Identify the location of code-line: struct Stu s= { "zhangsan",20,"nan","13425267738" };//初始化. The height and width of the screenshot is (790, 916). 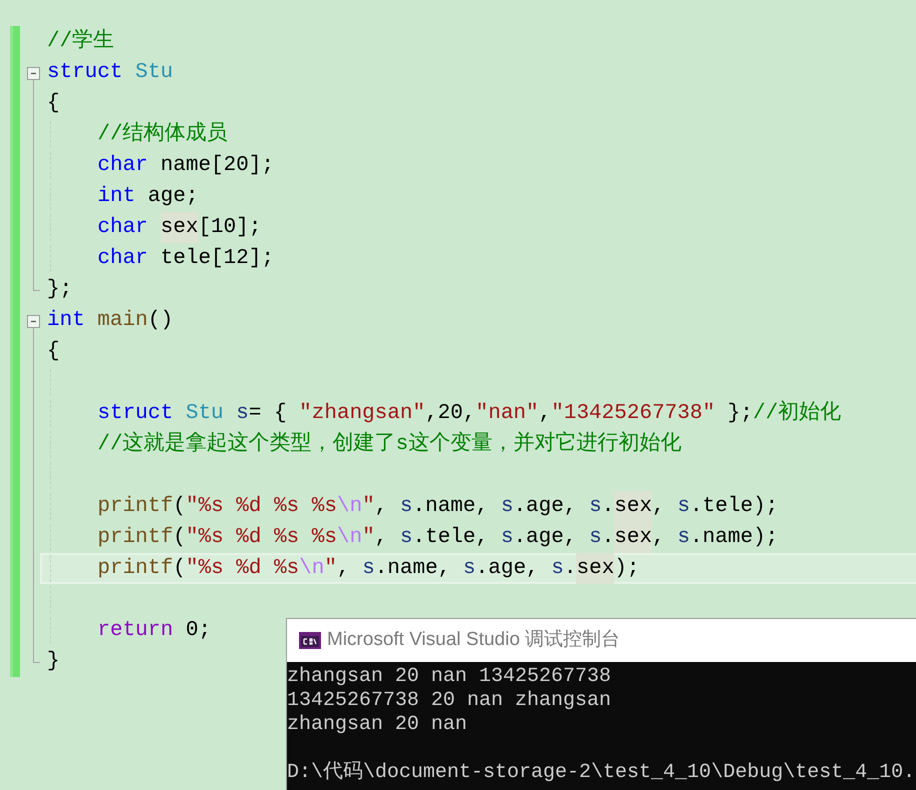
(442, 413).